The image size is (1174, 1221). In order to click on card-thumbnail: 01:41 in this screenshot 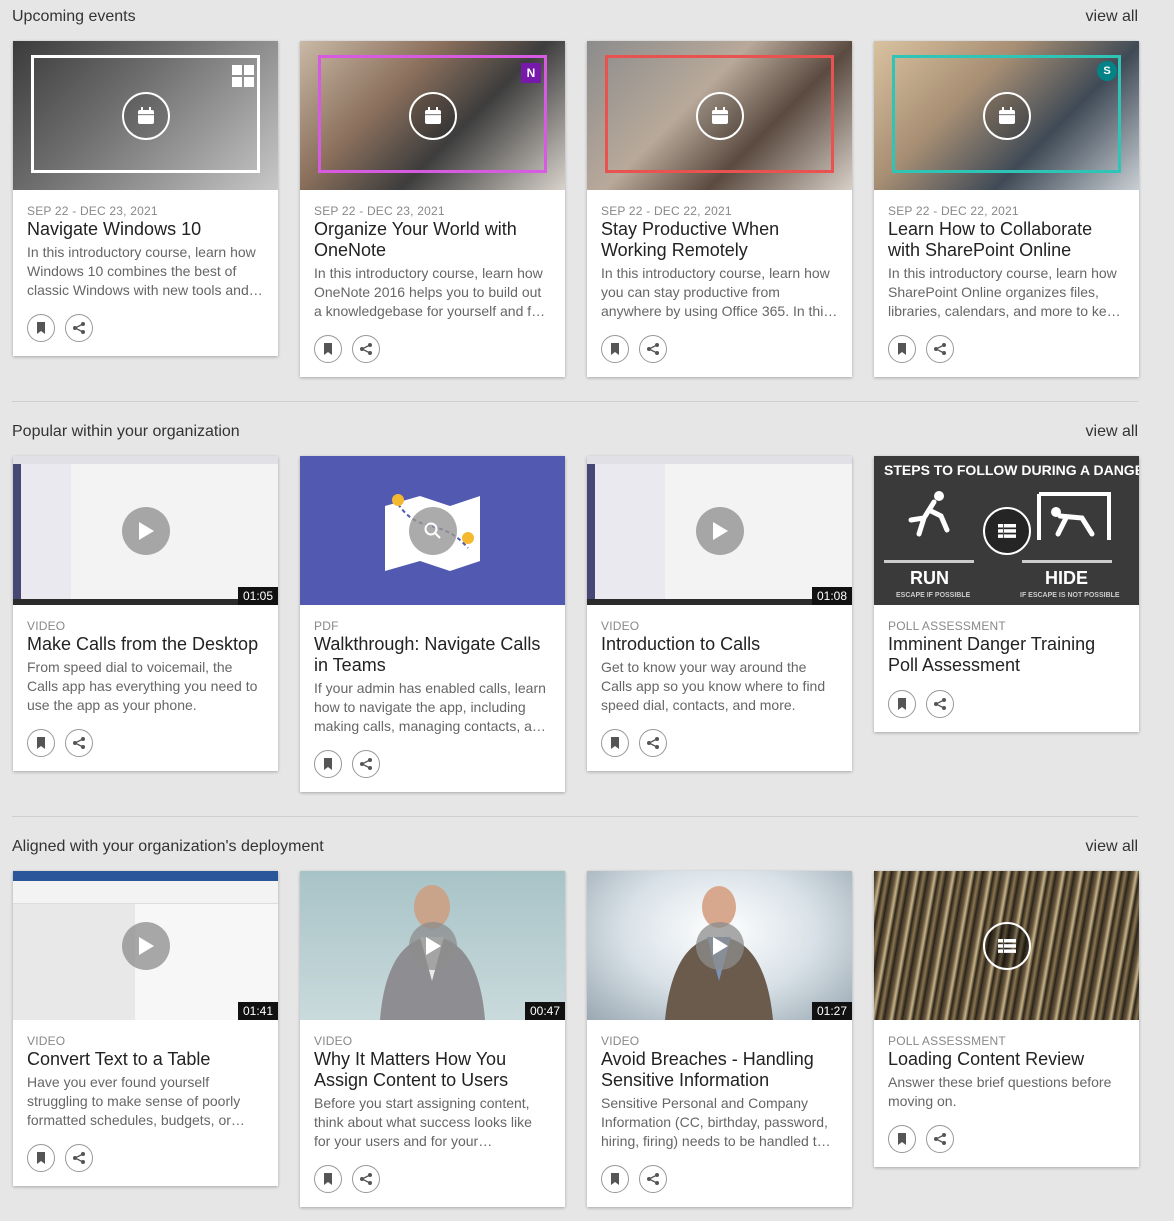, I will do `click(145, 945)`.